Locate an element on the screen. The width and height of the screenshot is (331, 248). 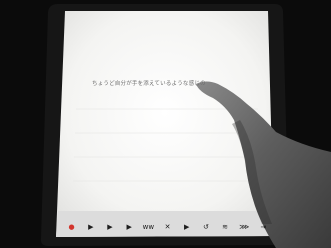
toolbar-labels is located at coordinates (167, 217).